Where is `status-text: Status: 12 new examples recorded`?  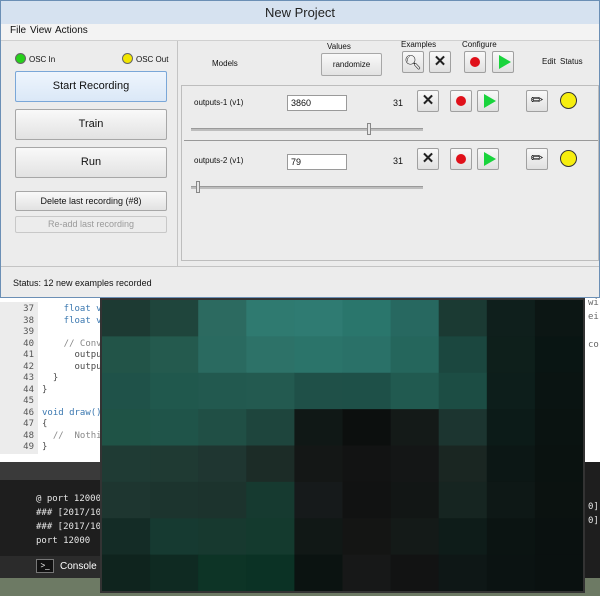
status-text: Status: 12 new examples recorded is located at coordinates (82, 283).